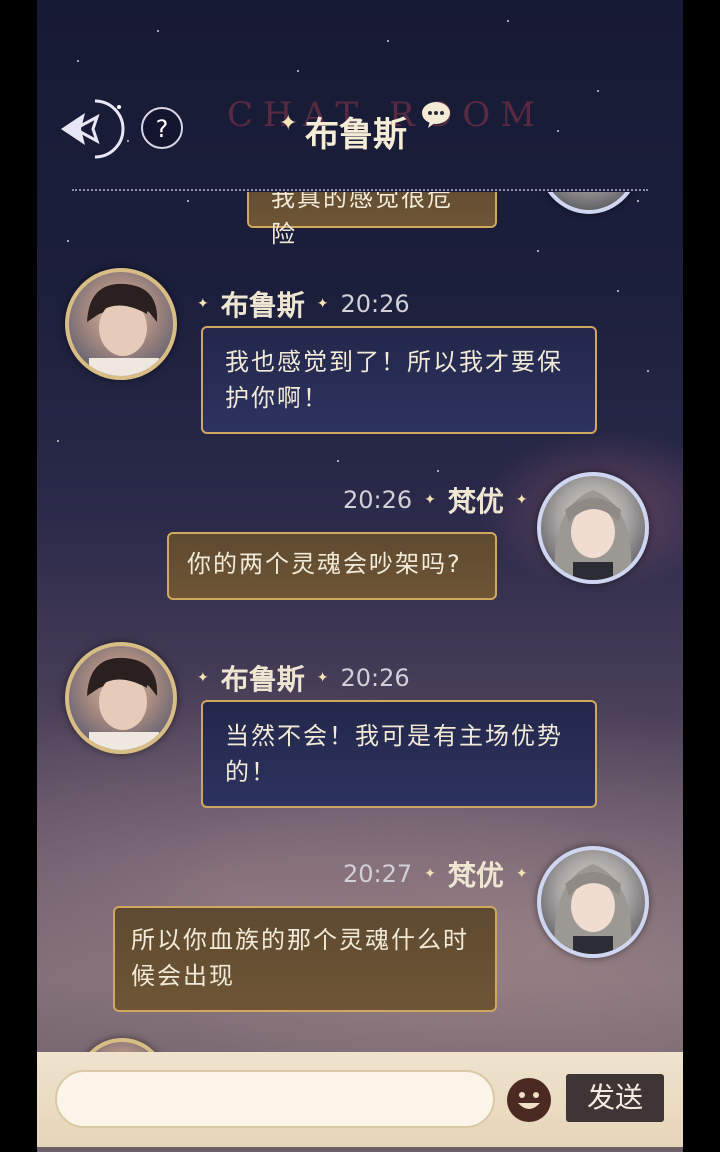 This screenshot has height=1152, width=720. I want to click on back-button, so click(94, 129).